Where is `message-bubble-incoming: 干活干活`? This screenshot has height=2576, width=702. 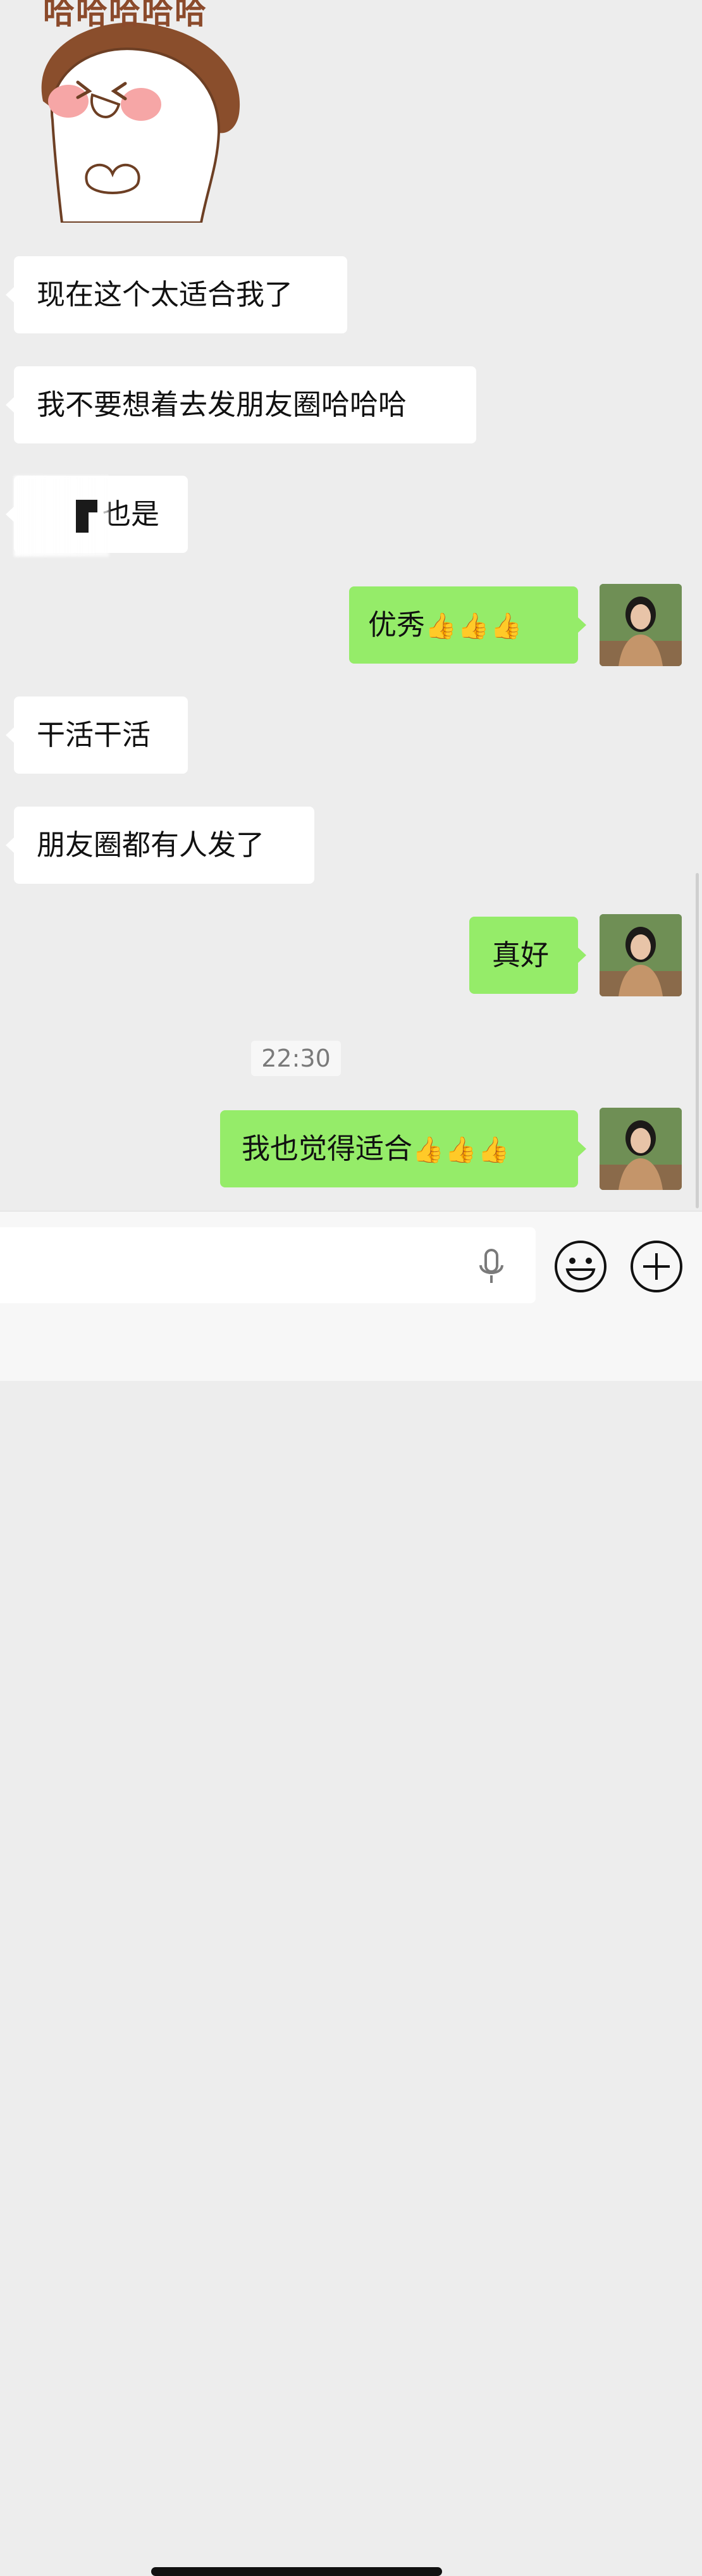 message-bubble-incoming: 干活干活 is located at coordinates (97, 736).